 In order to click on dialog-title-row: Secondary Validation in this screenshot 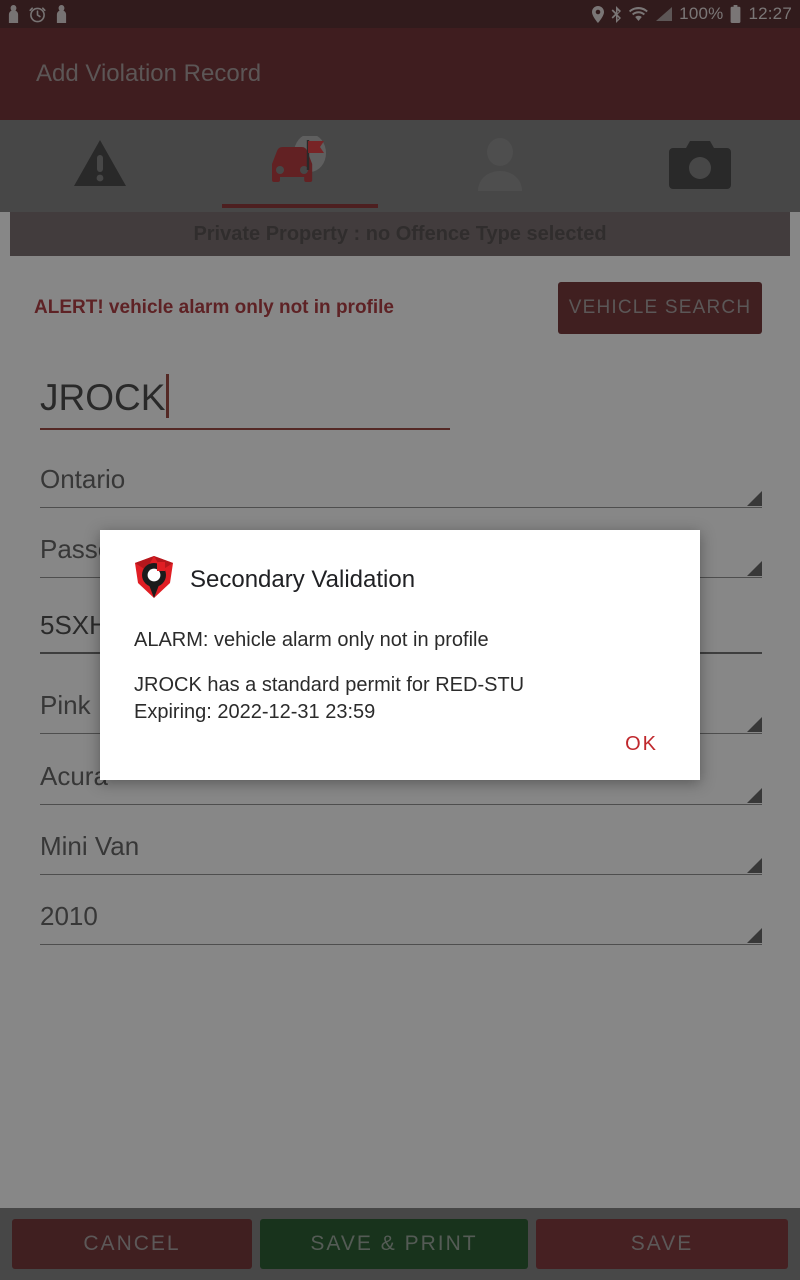, I will do `click(400, 567)`.